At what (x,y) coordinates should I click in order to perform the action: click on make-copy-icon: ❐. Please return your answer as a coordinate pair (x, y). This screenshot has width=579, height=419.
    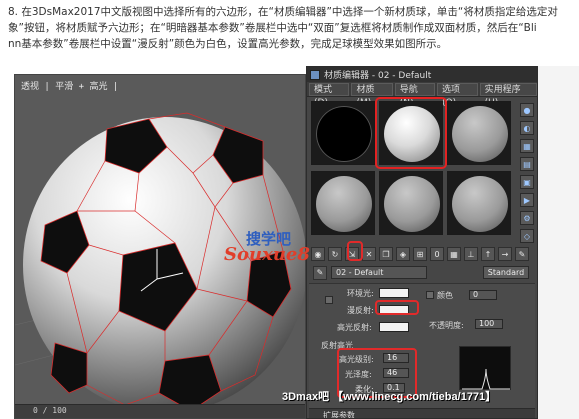
    Looking at the image, I should click on (386, 254).